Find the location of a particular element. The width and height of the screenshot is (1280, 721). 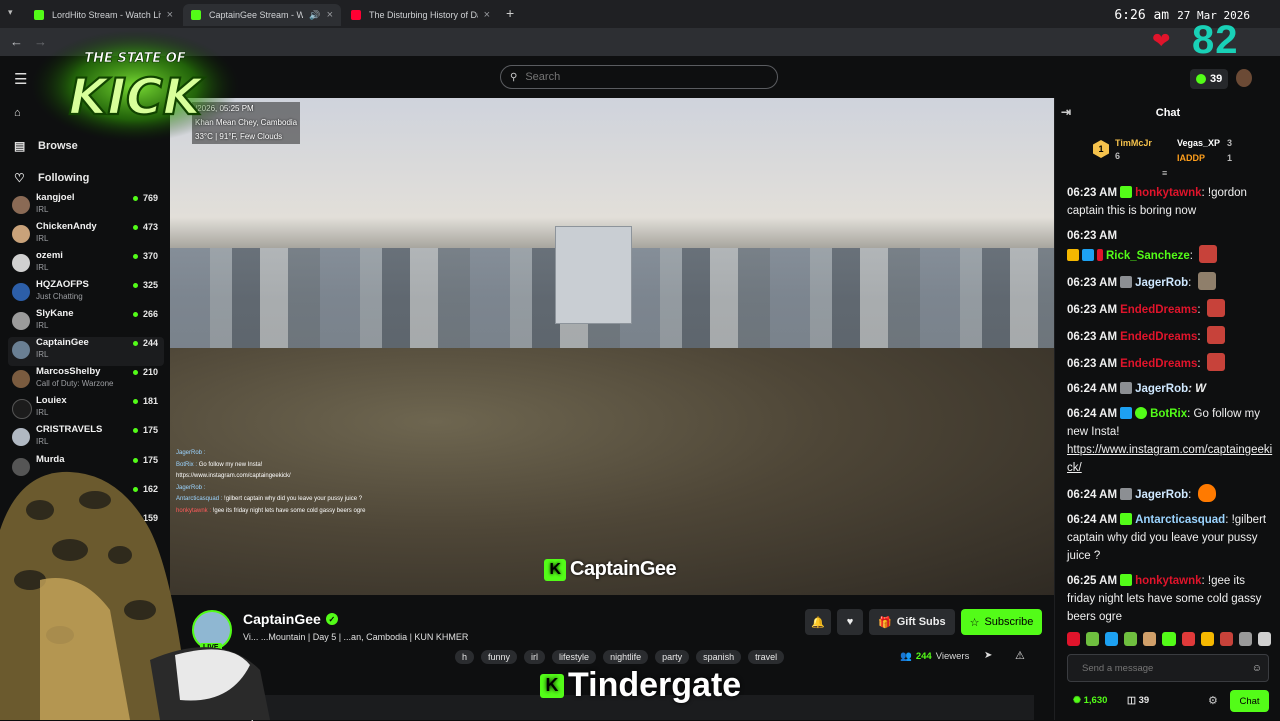

tag: nightlife is located at coordinates (626, 657).